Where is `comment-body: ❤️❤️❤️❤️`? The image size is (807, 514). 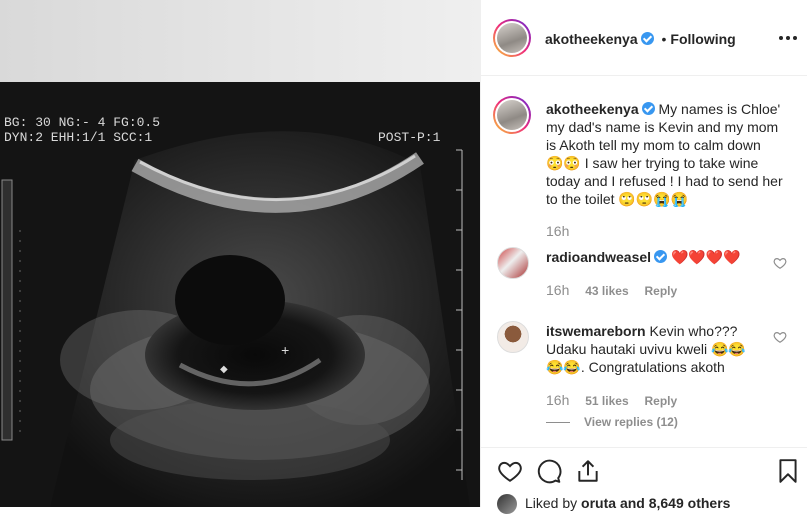 comment-body: ❤️❤️❤️❤️ is located at coordinates (705, 257).